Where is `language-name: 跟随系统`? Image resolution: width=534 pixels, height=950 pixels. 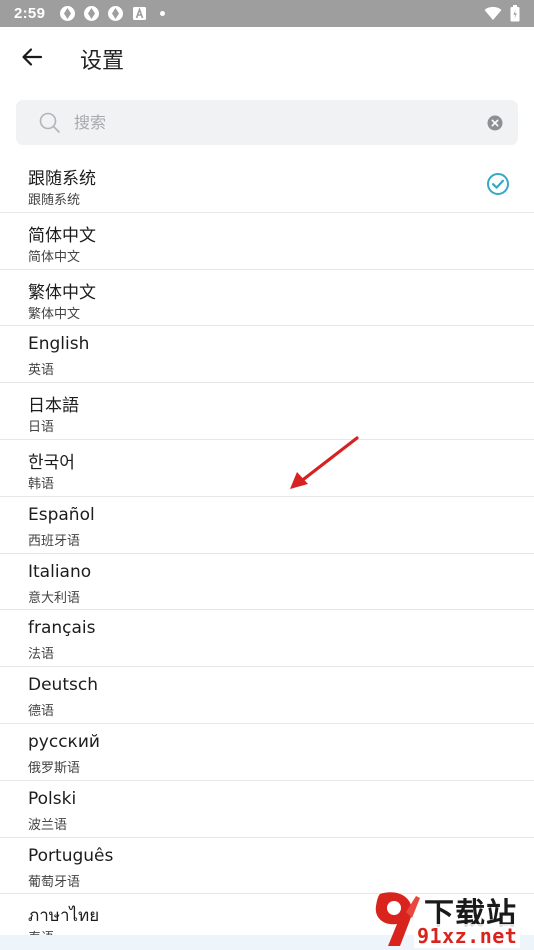 language-name: 跟随系统 is located at coordinates (62, 179).